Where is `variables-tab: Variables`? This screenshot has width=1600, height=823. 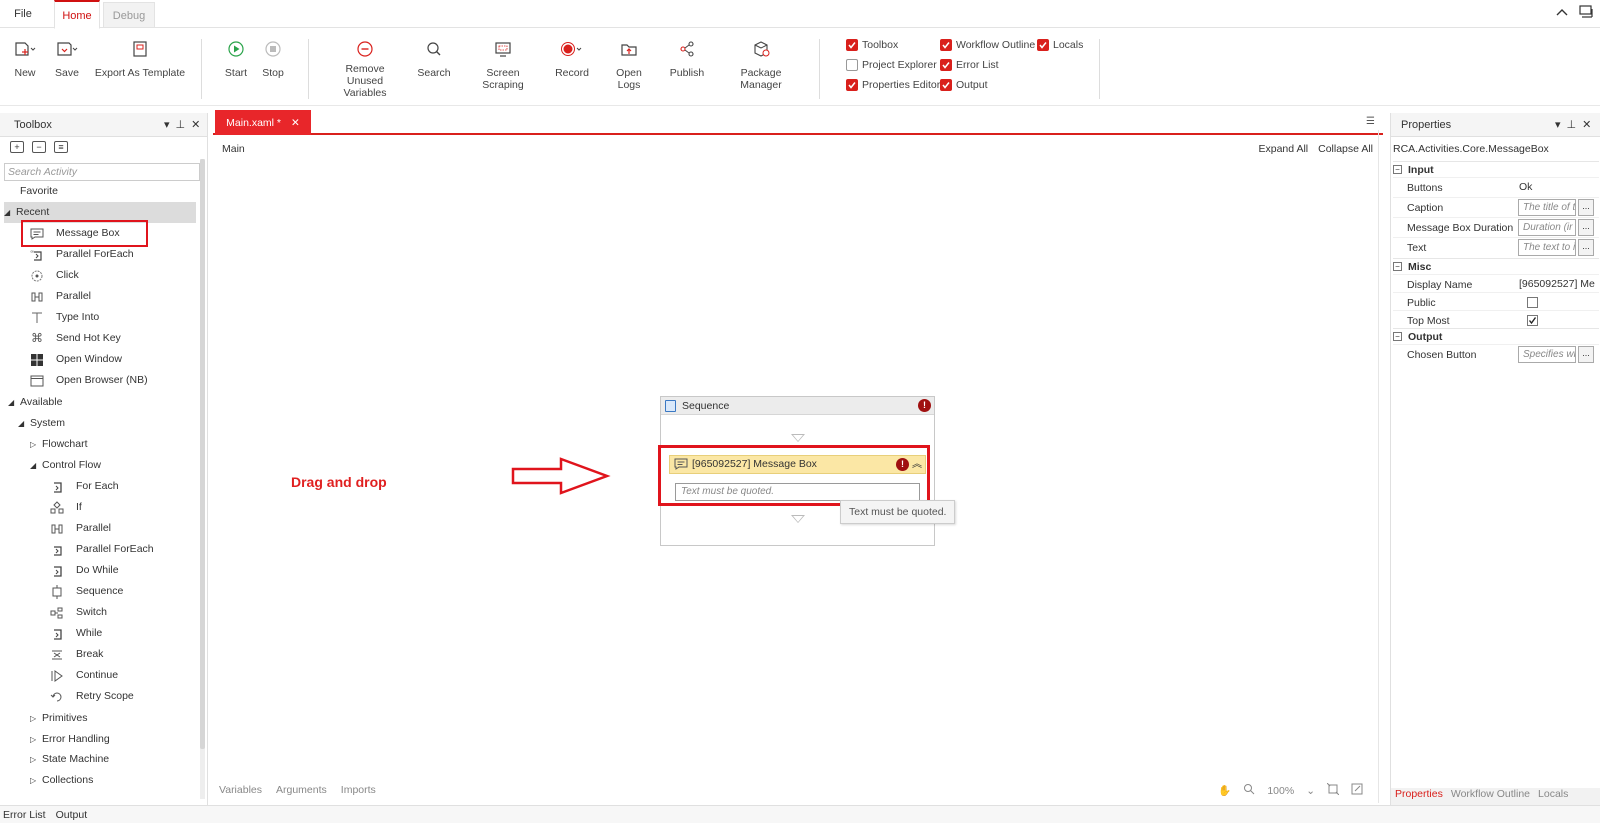
variables-tab: Variables is located at coordinates (240, 790).